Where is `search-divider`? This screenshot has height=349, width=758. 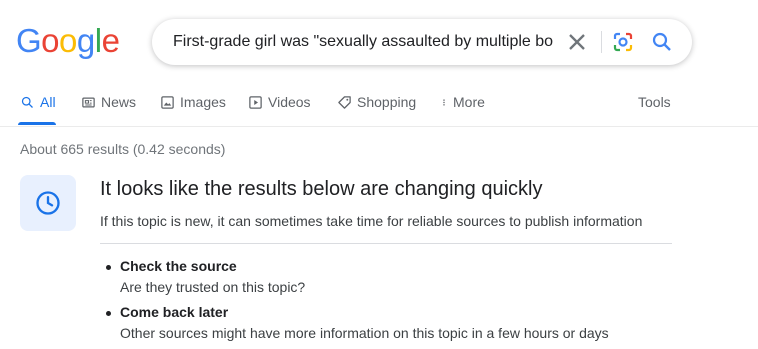 search-divider is located at coordinates (601, 42).